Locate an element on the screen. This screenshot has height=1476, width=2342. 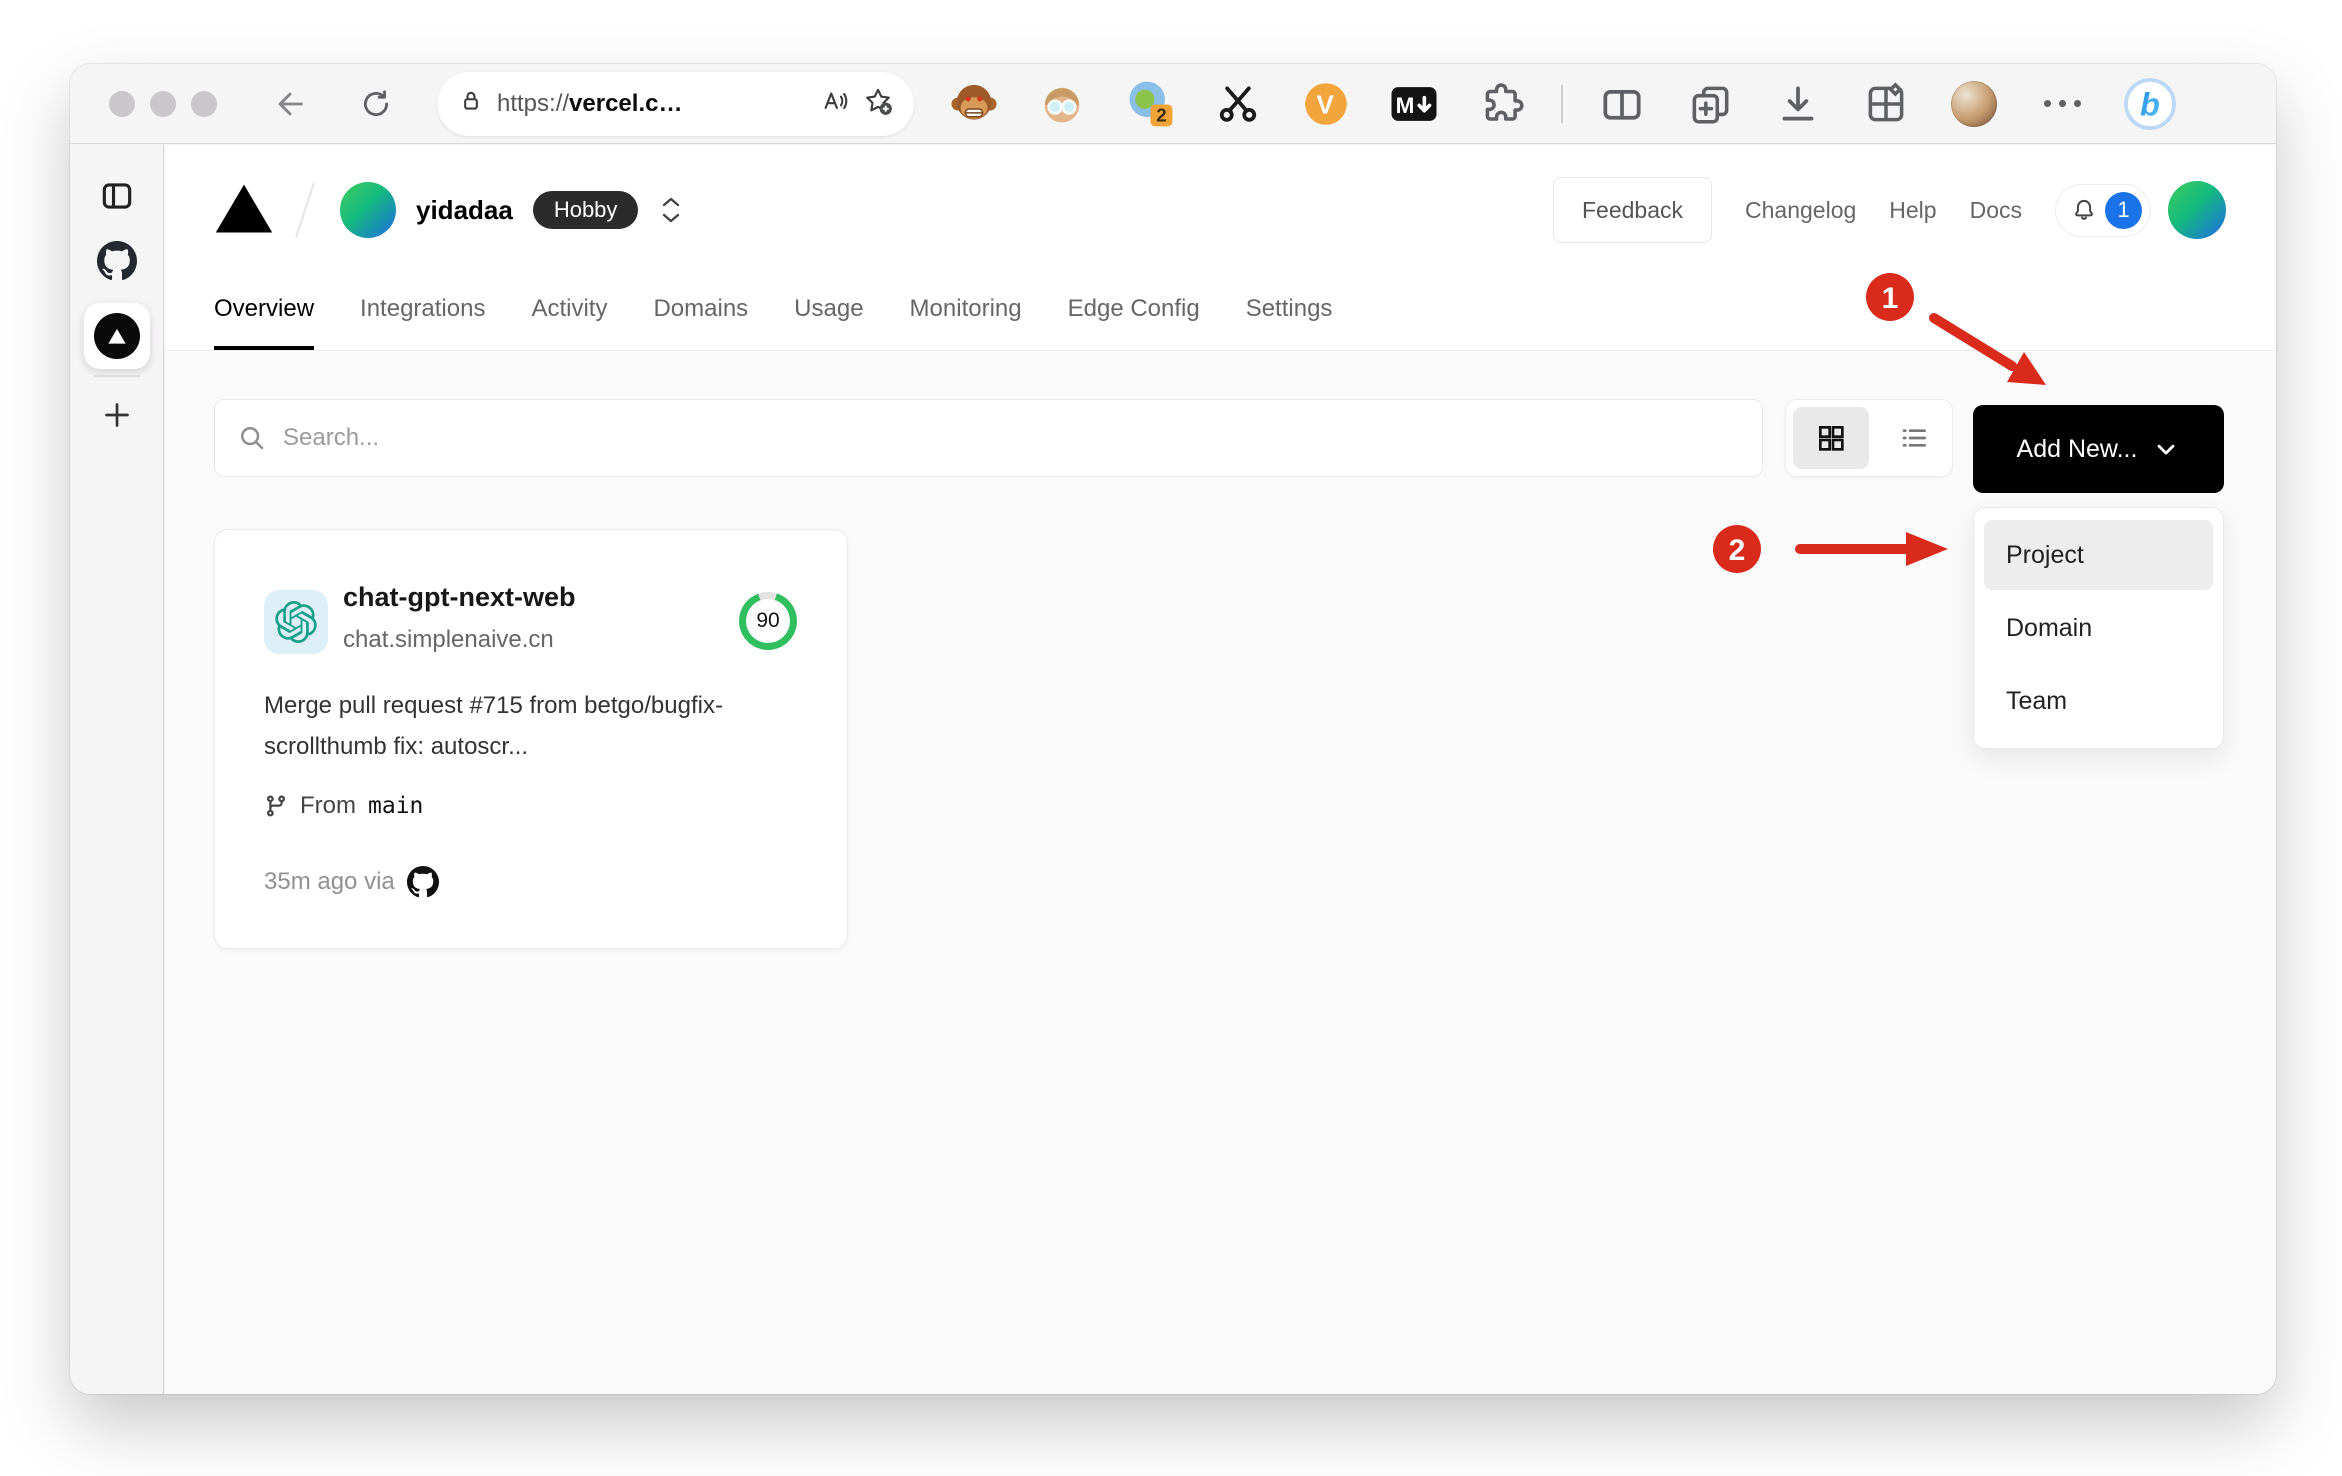
from-label: From is located at coordinates (328, 805).